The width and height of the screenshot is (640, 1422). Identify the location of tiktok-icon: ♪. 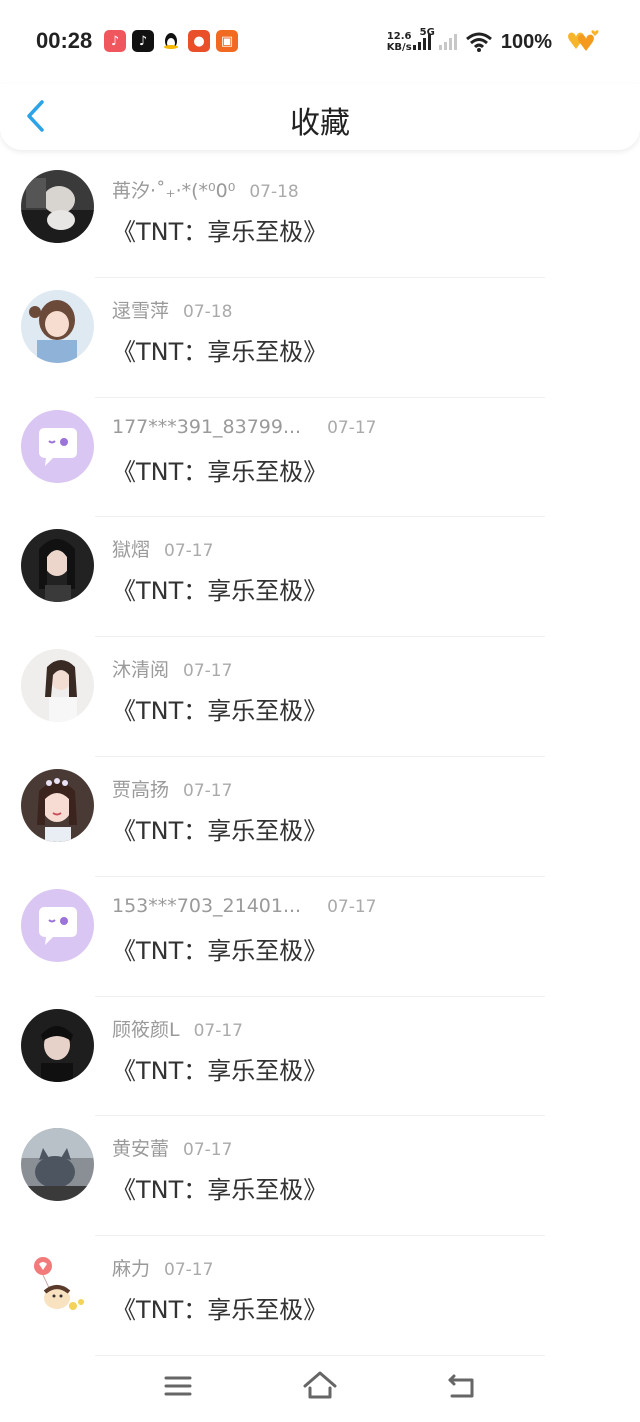
(143, 41).